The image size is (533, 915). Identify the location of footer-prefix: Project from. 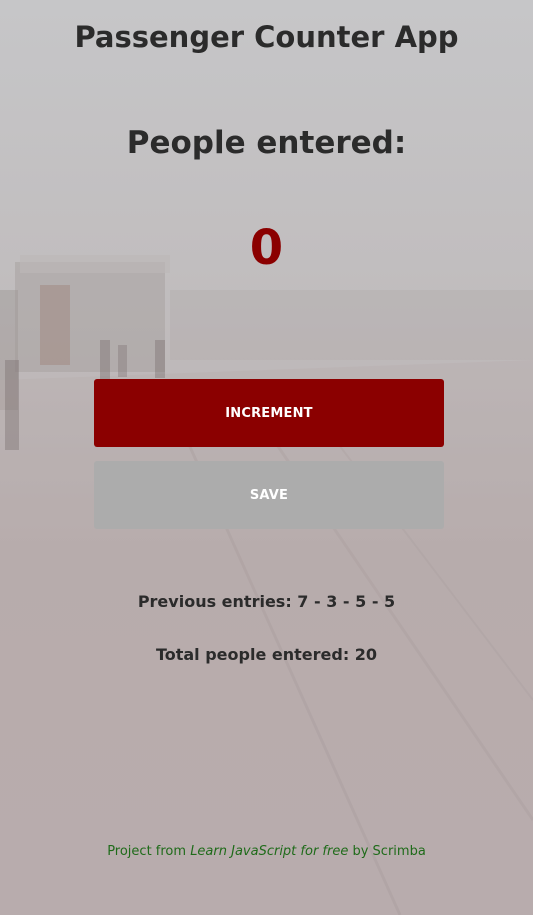
(149, 851).